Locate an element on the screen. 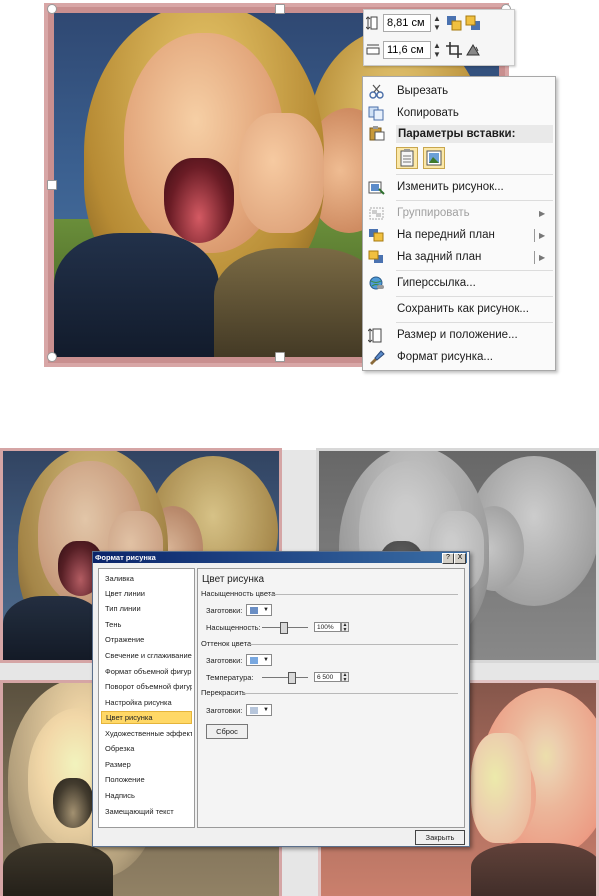  help-button: ? is located at coordinates (448, 558).